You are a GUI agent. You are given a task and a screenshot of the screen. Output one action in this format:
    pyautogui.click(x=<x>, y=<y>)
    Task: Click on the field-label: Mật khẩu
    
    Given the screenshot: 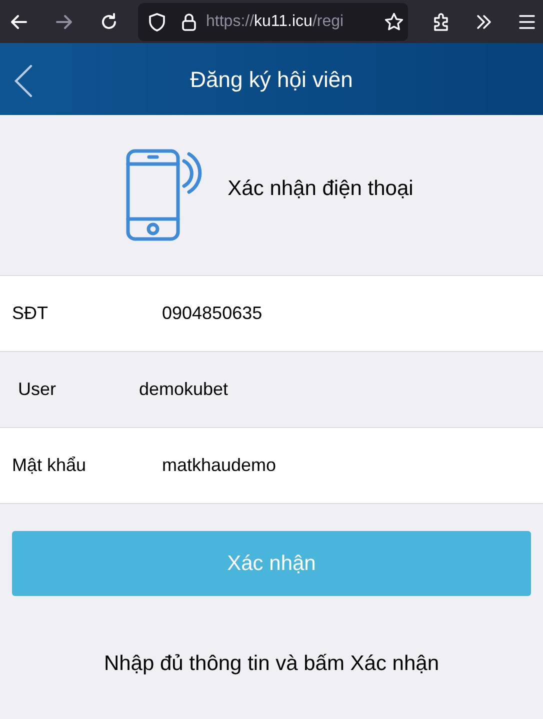 What is the action you would take?
    pyautogui.click(x=49, y=465)
    